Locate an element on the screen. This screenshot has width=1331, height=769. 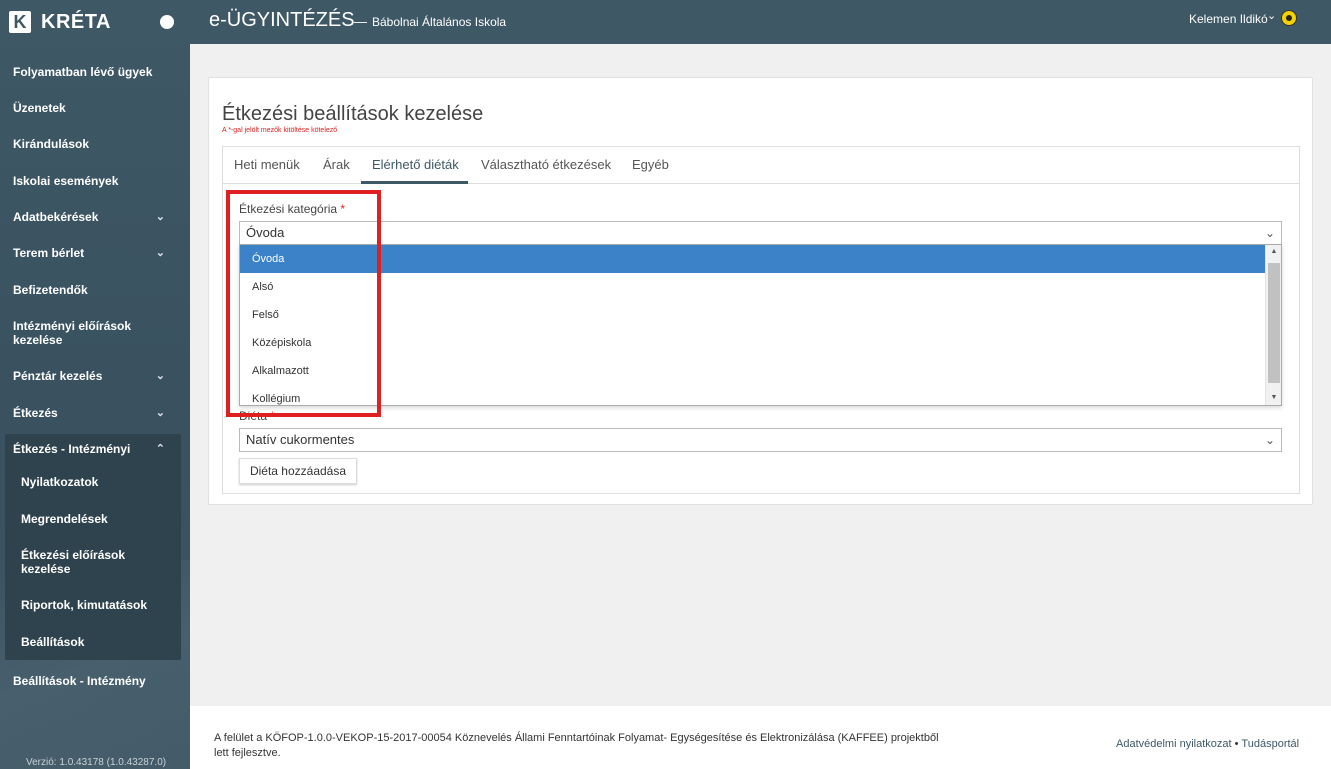
scroll-up-icon: ▲ is located at coordinates (1273, 252).